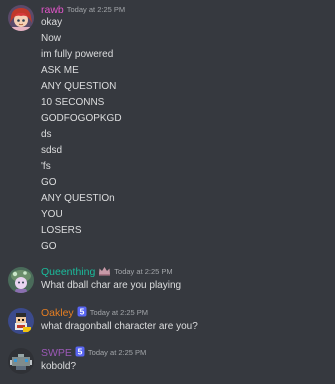 The width and height of the screenshot is (335, 384). I want to click on message-line: What dball char are you playing, so click(111, 285).